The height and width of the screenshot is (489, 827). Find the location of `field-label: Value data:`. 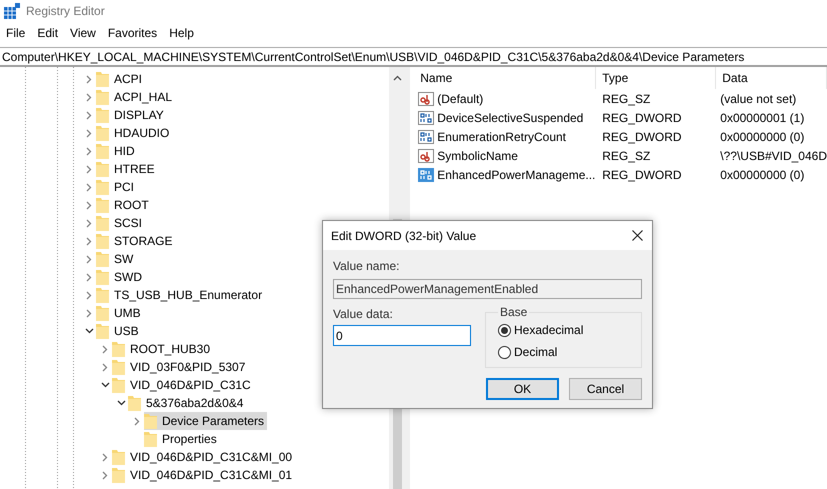

field-label: Value data: is located at coordinates (363, 314).